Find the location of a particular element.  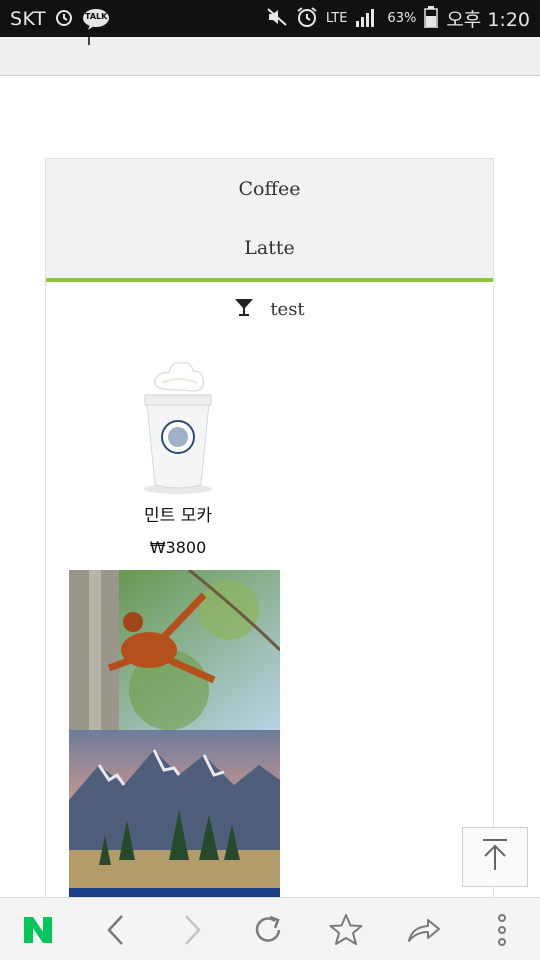

naver-logo-icon is located at coordinates (38, 930).